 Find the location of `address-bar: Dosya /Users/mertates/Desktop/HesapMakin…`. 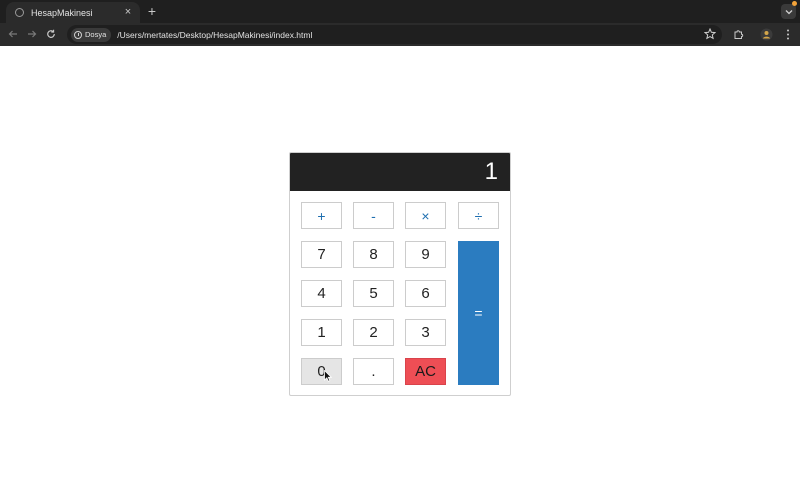

address-bar: Dosya /Users/mertates/Desktop/HesapMakin… is located at coordinates (394, 34).